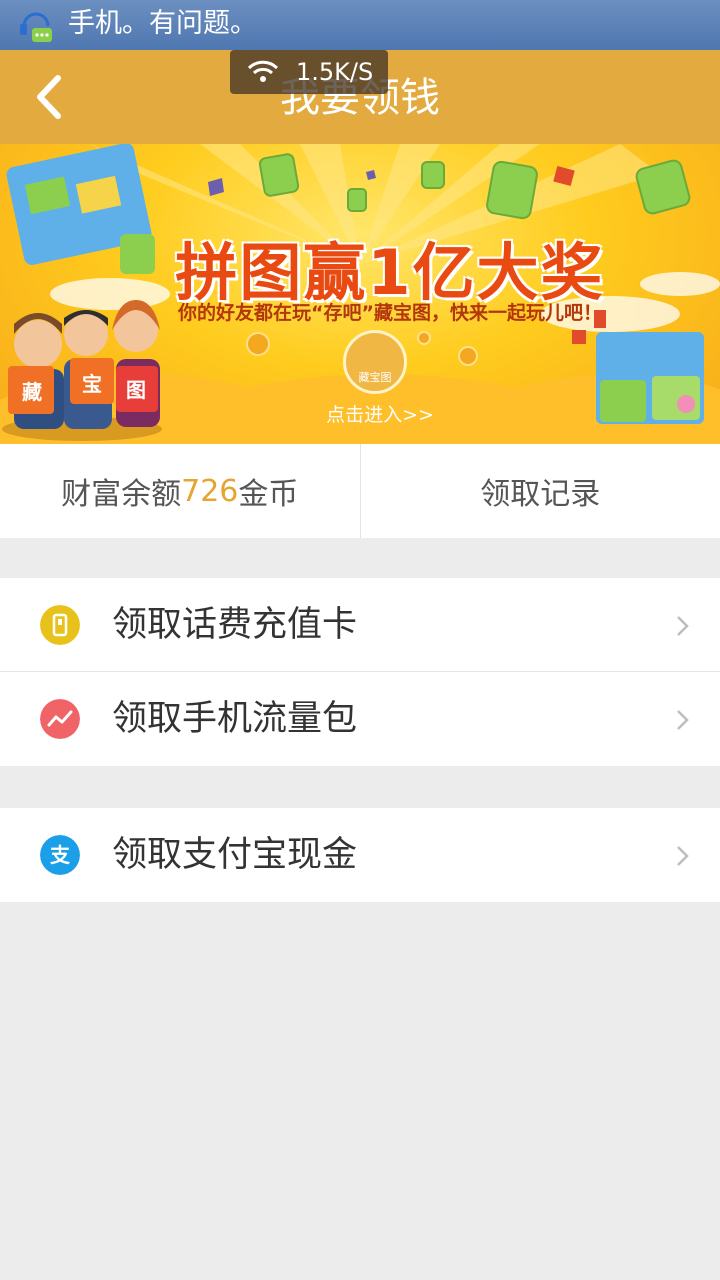 The image size is (720, 1280). What do you see at coordinates (32, 392) in the screenshot?
I see `banner-sign-1: 藏` at bounding box center [32, 392].